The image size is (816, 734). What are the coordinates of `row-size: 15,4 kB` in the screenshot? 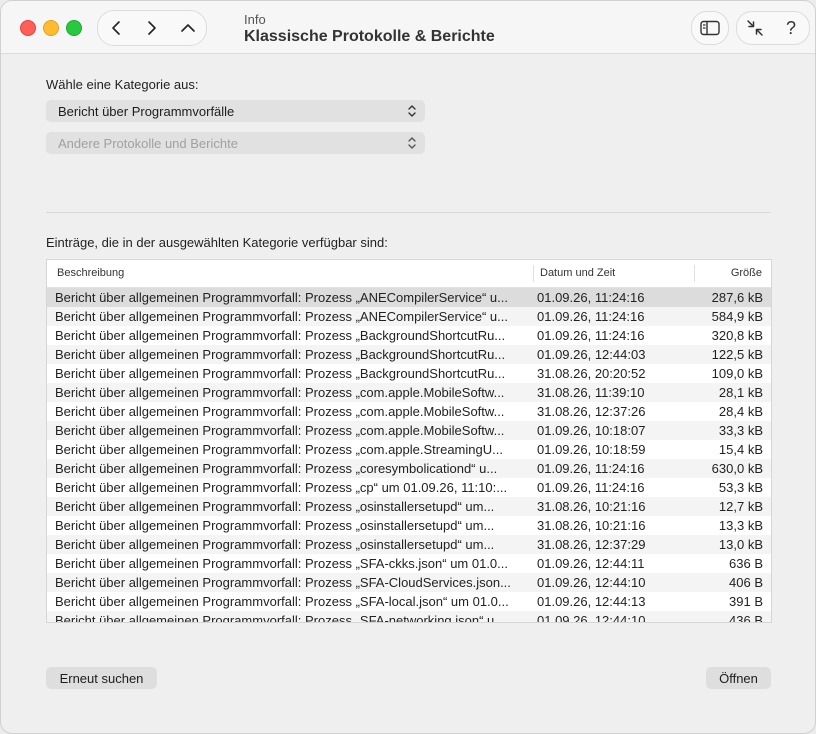 It's located at (740, 449).